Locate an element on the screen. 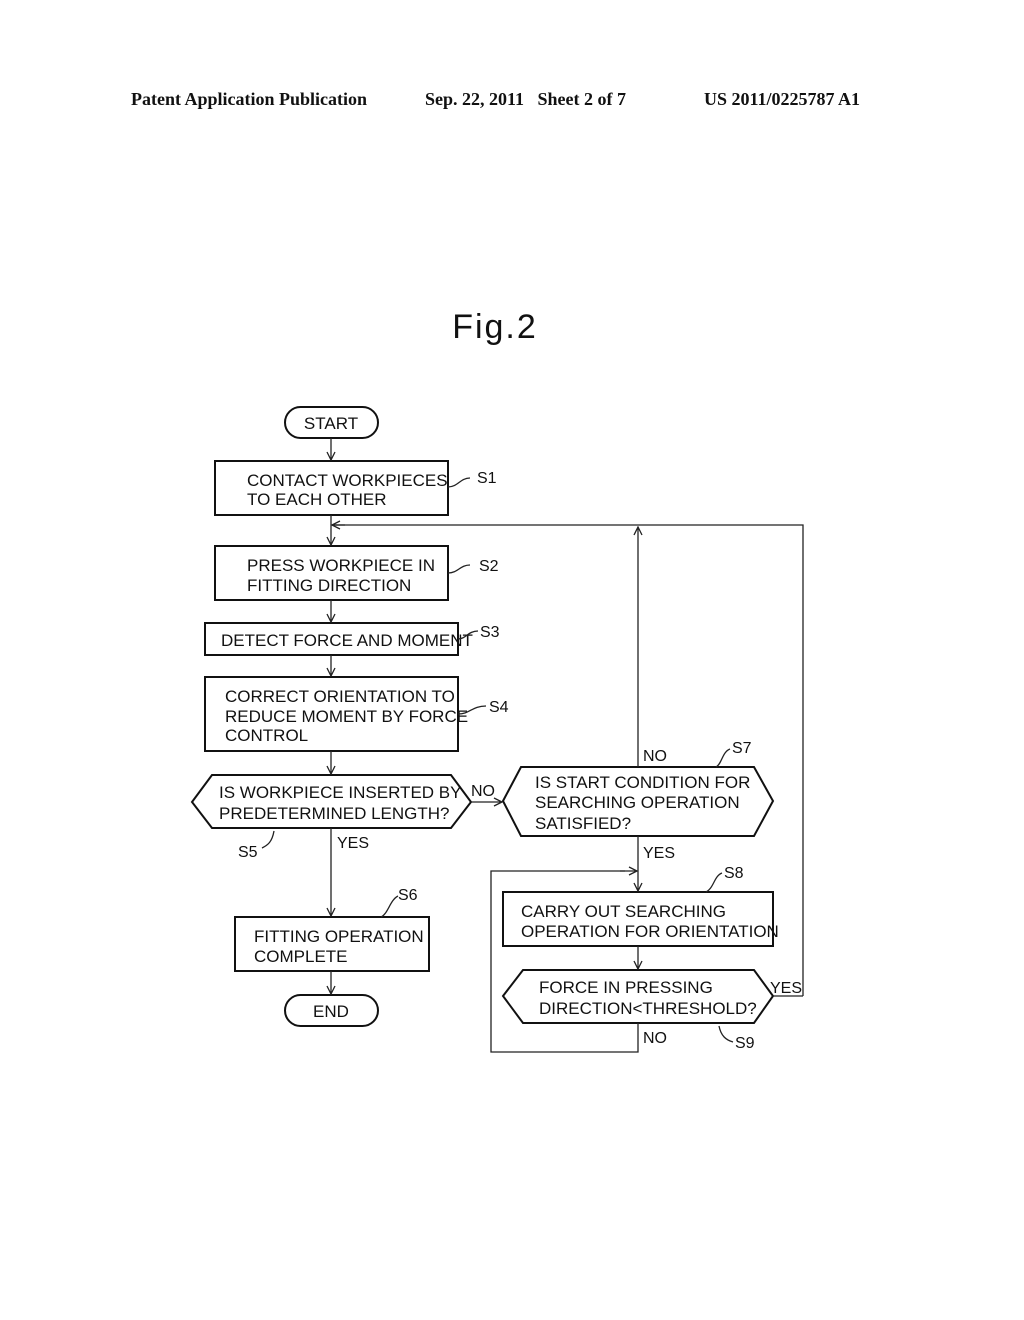  step-s4-line2: REDUCE MOMENT BY FORCE is located at coordinates (346, 716).